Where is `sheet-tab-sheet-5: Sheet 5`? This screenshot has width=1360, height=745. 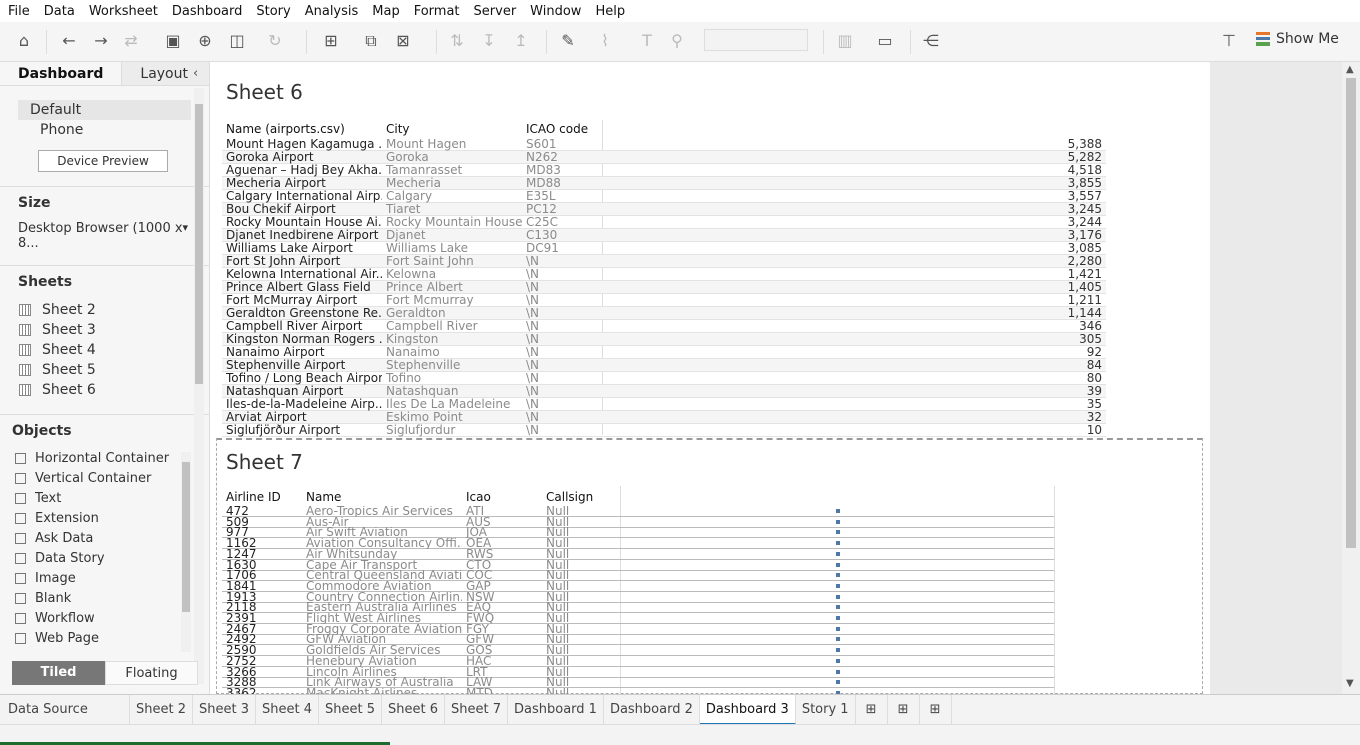 sheet-tab-sheet-5: Sheet 5 is located at coordinates (350, 709).